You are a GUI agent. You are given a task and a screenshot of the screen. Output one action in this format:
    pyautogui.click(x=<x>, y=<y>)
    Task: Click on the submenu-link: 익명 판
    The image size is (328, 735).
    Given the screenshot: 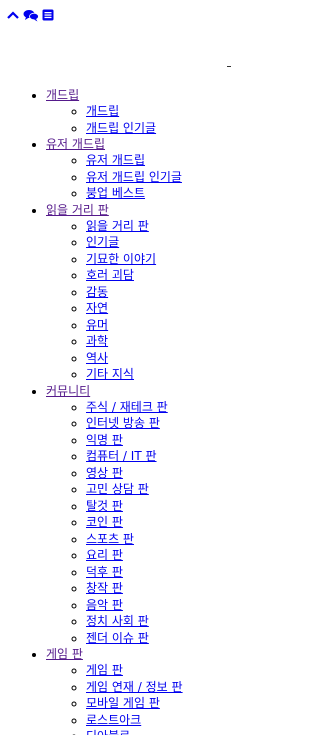 What is the action you would take?
    pyautogui.click(x=104, y=440)
    